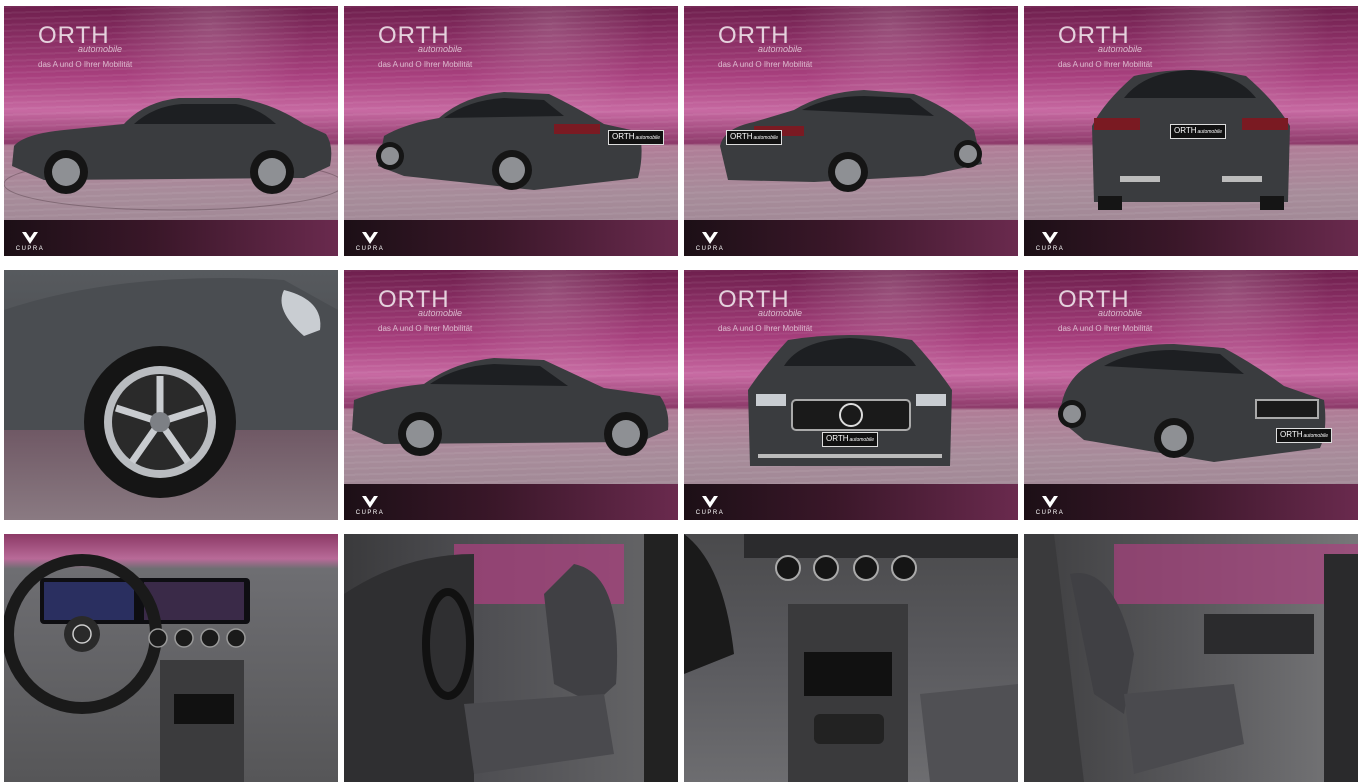 The height and width of the screenshot is (783, 1365). Describe the element at coordinates (127, 668) in the screenshot. I see `cockpit-view` at that location.